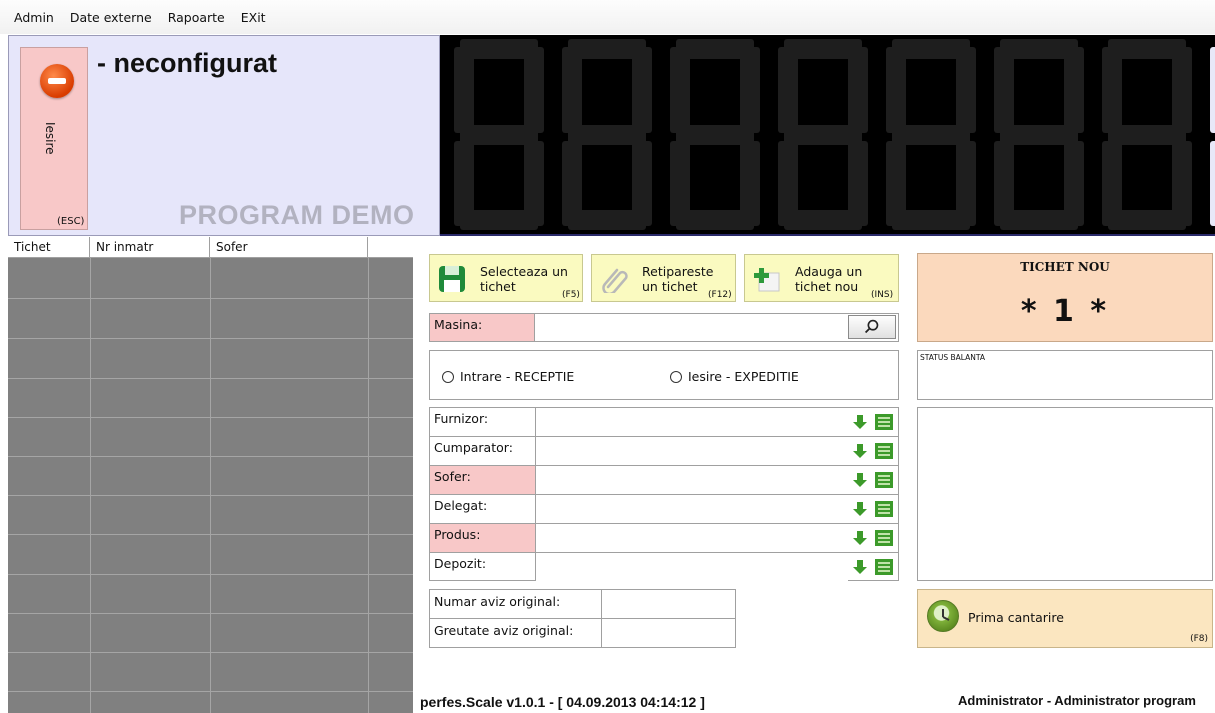  I want to click on field-row: Depozit:, so click(664, 567).